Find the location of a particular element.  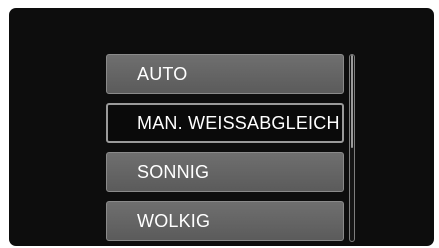

menu-item-sunny: SONNIG is located at coordinates (225, 172).